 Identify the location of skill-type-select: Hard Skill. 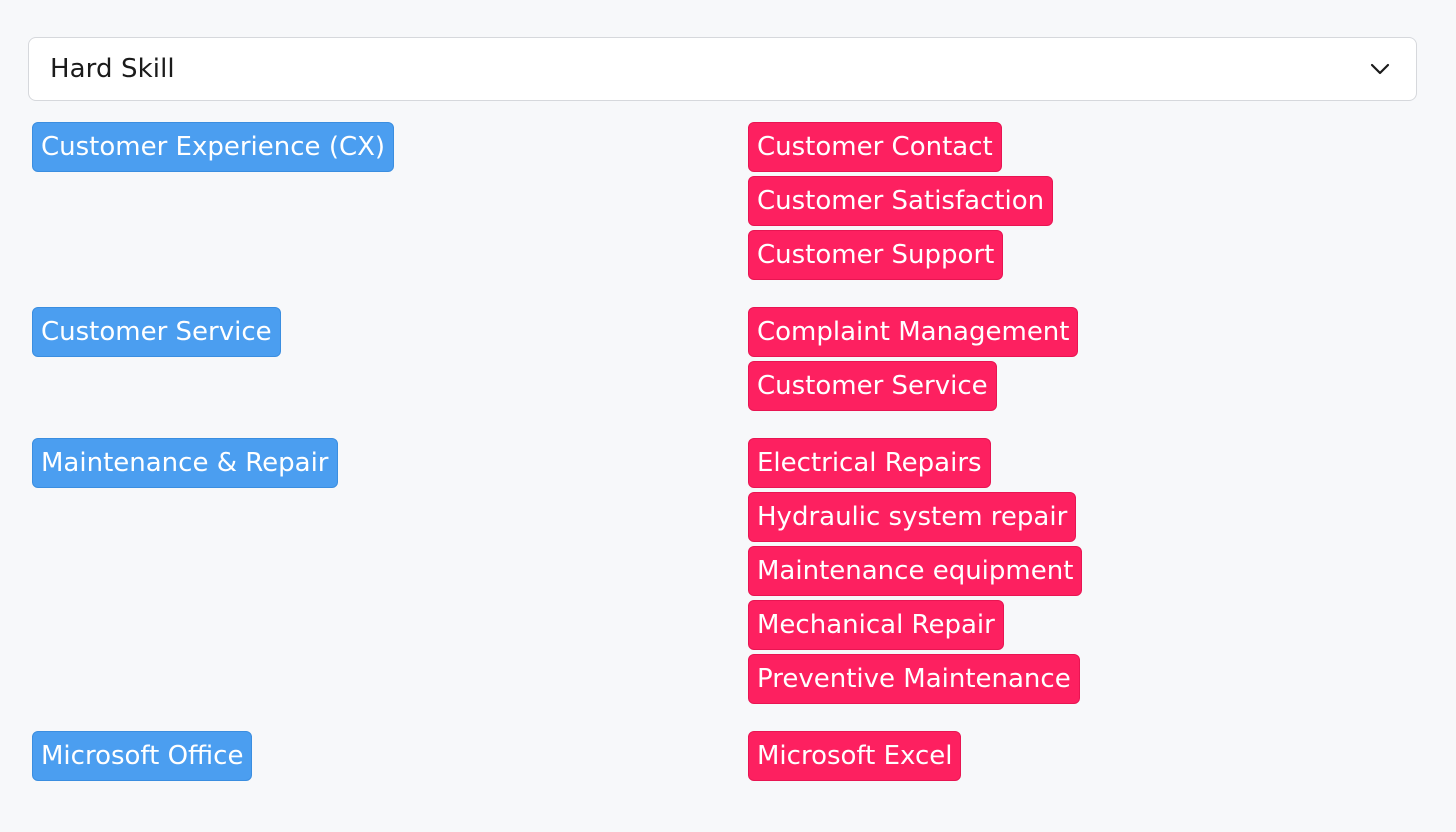
(722, 69).